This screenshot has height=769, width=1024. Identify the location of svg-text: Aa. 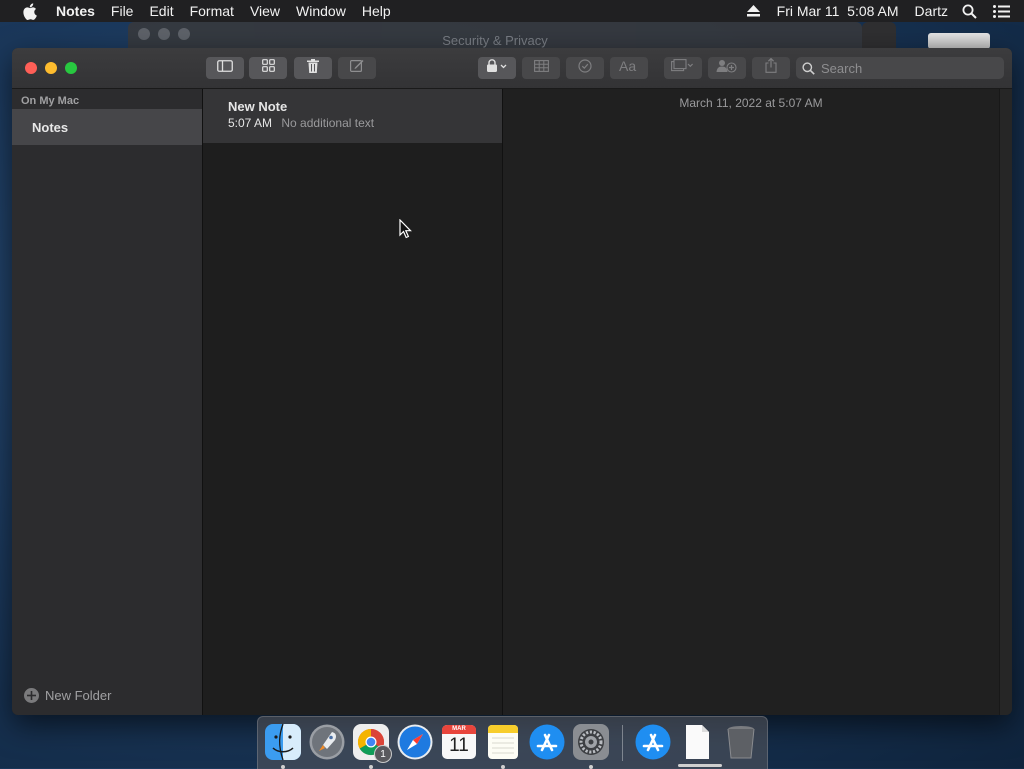
(627, 65).